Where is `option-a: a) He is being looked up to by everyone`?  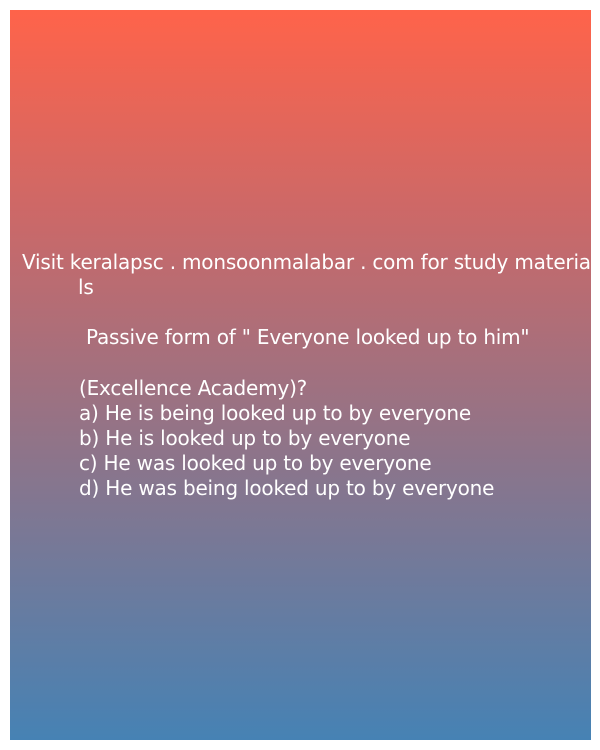 option-a: a) He is being looked up to by everyone is located at coordinates (275, 413).